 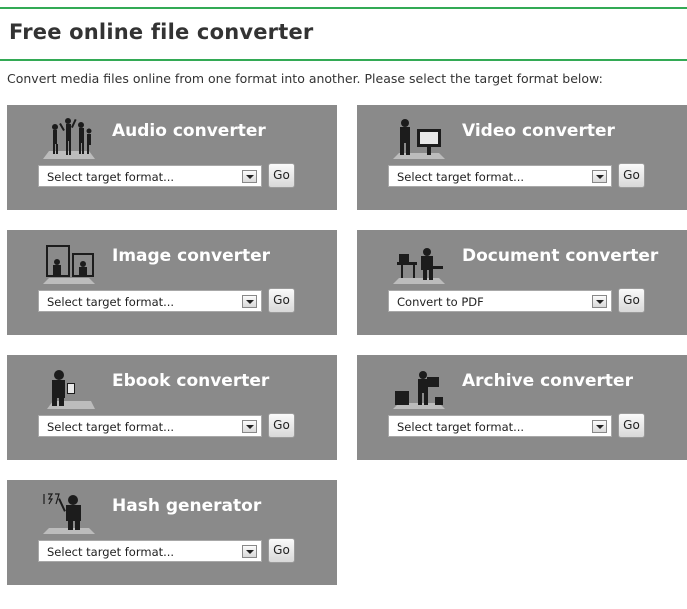 What do you see at coordinates (547, 381) in the screenshot?
I see `card-title: Archive converter` at bounding box center [547, 381].